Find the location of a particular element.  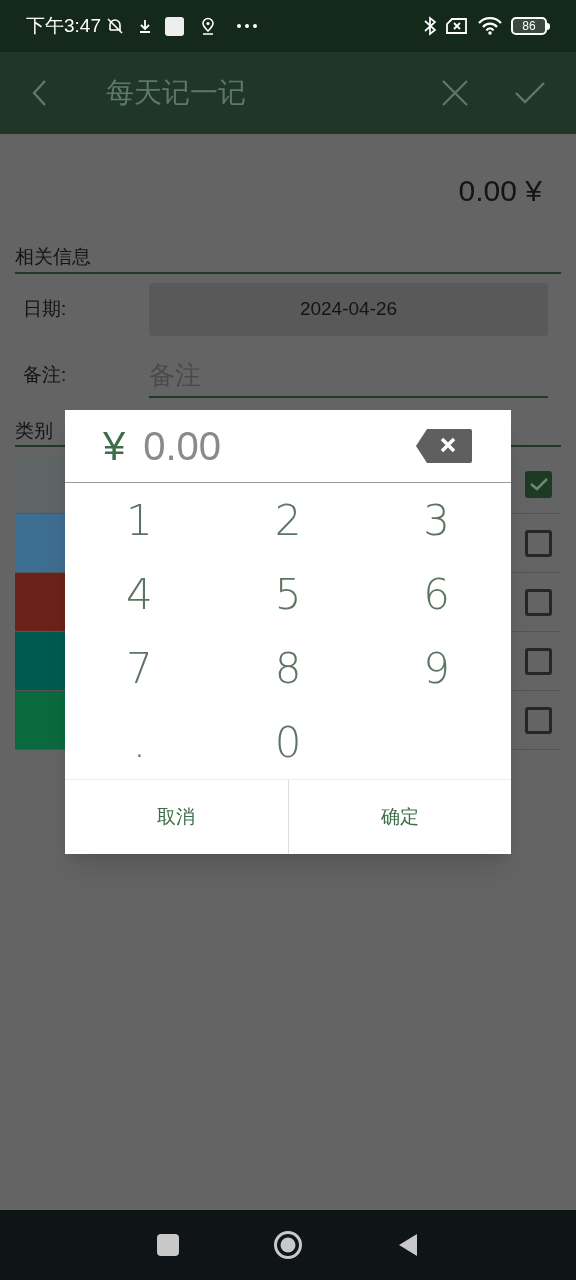

keypad-key: 9 is located at coordinates (436, 668).